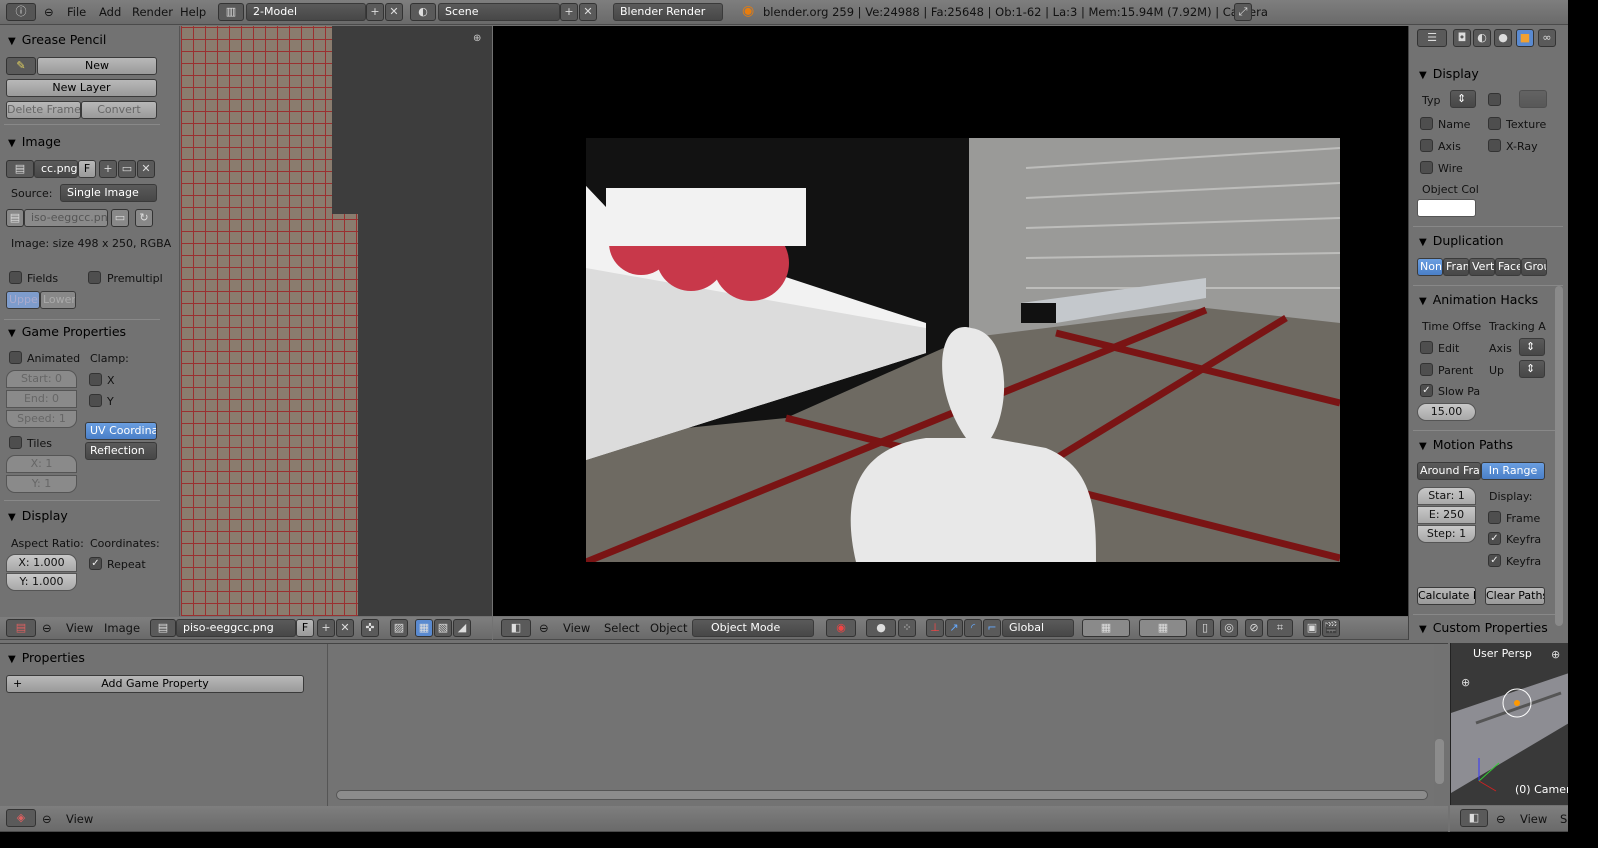 Image resolution: width=1598 pixels, height=848 pixels. I want to click on wire-checkbox, so click(1426, 167).